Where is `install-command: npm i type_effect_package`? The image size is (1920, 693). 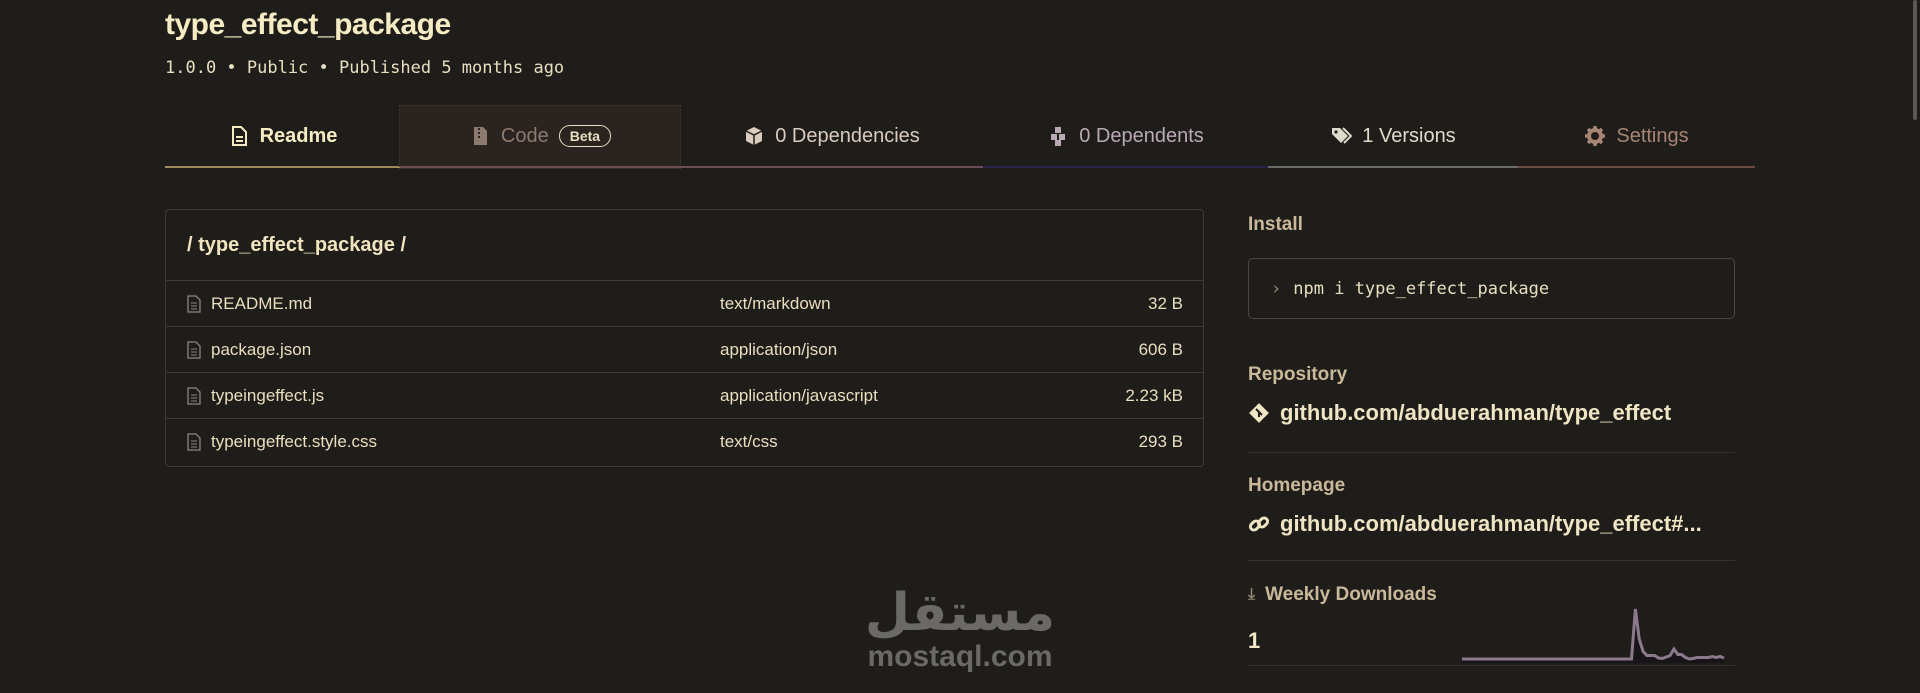
install-command: npm i type_effect_package is located at coordinates (1421, 288).